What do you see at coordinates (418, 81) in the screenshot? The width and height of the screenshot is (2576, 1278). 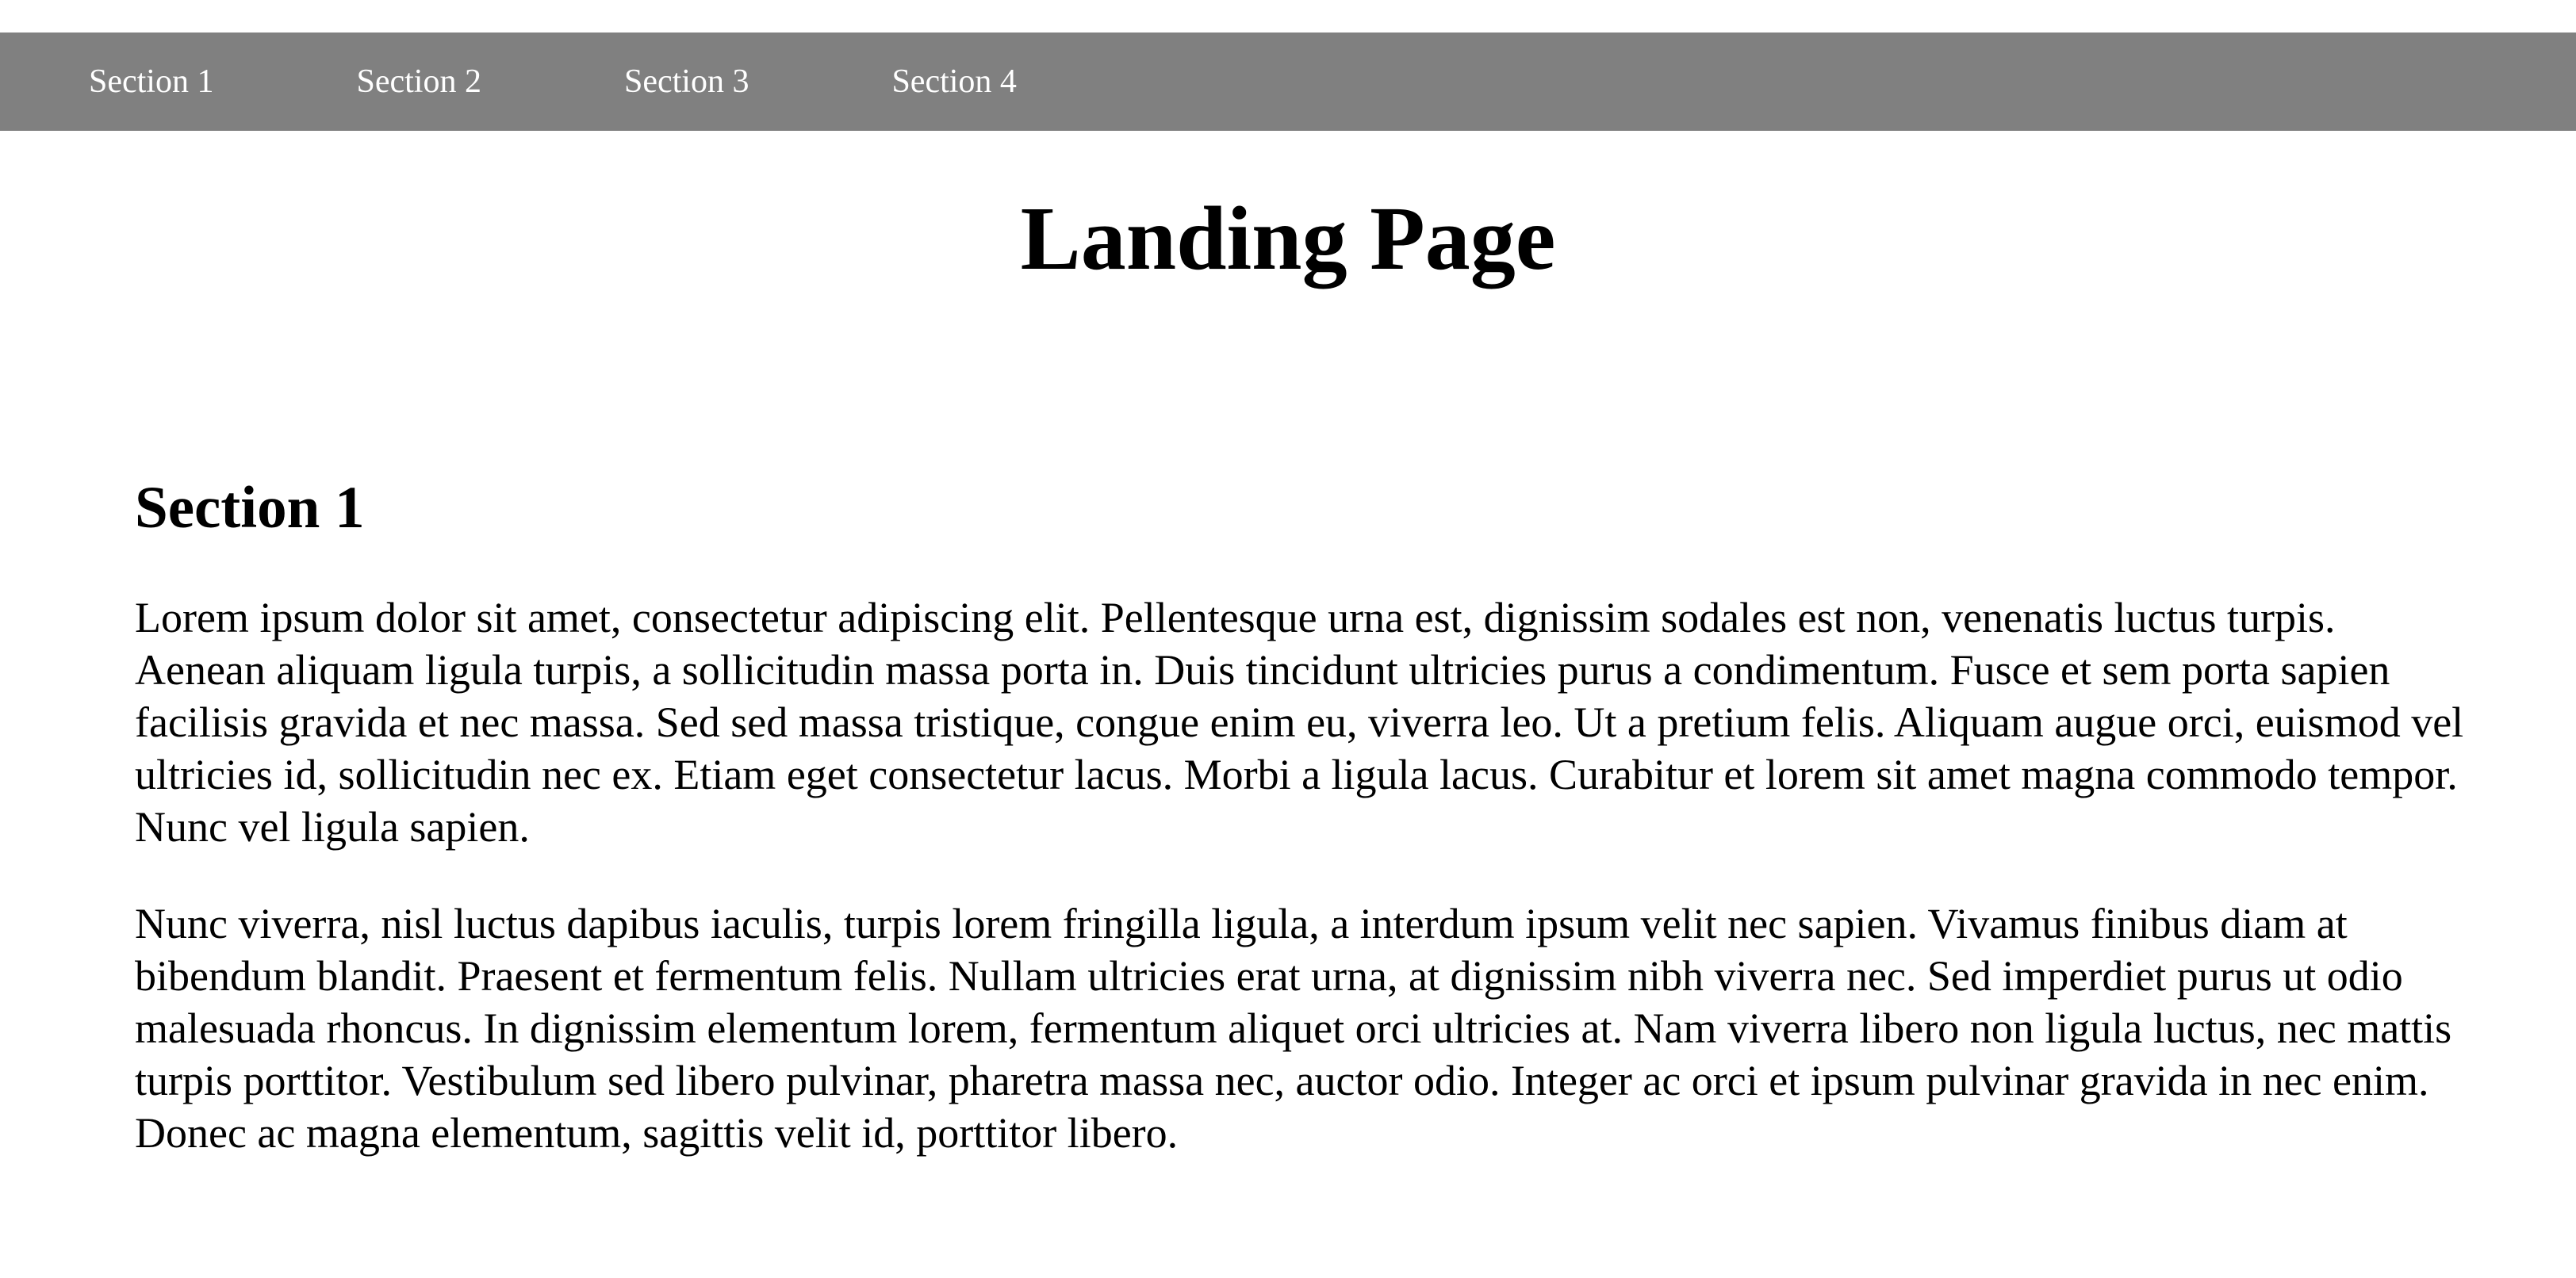 I see `nav-link-section-2: Section 2` at bounding box center [418, 81].